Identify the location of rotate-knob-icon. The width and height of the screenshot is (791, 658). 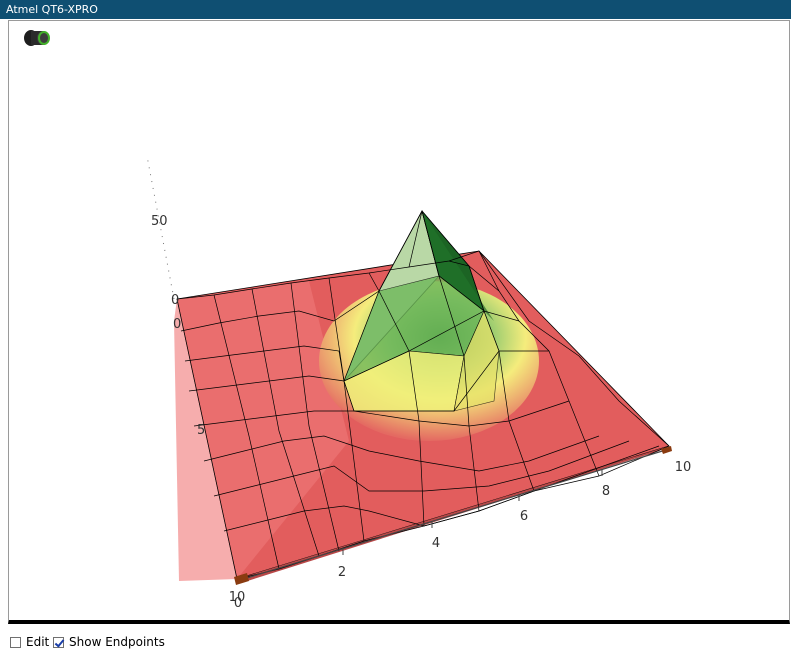
(37, 38).